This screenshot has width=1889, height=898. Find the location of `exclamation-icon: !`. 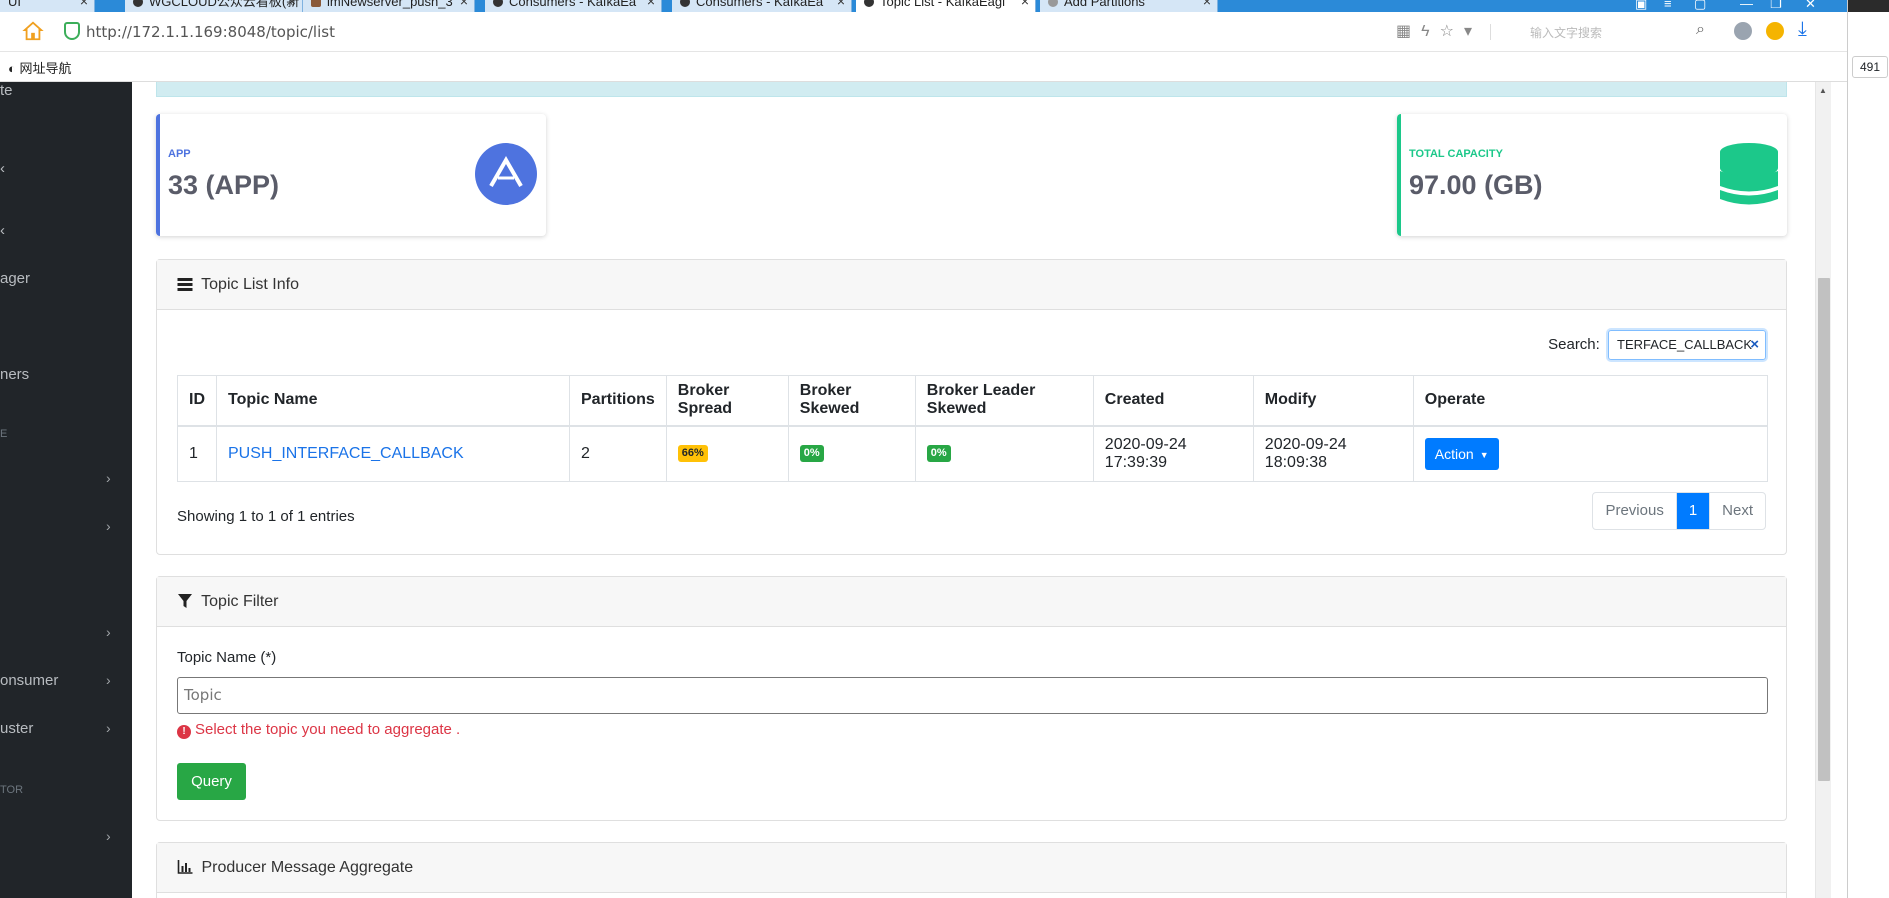

exclamation-icon: ! is located at coordinates (184, 732).